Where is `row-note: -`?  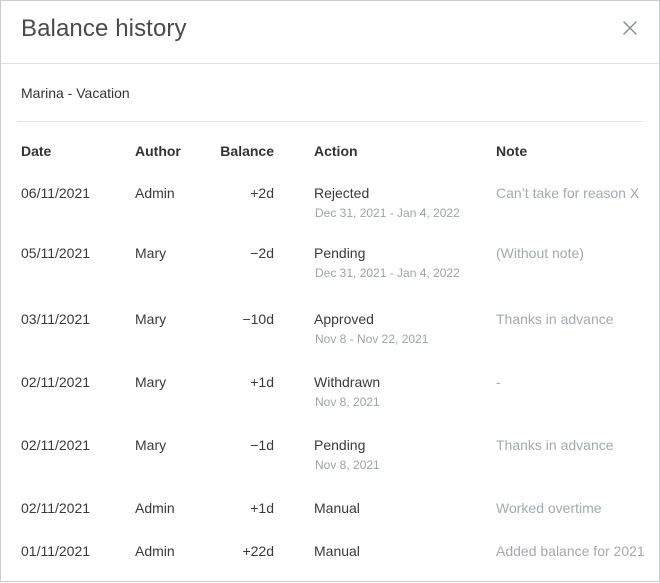
row-note: - is located at coordinates (498, 382).